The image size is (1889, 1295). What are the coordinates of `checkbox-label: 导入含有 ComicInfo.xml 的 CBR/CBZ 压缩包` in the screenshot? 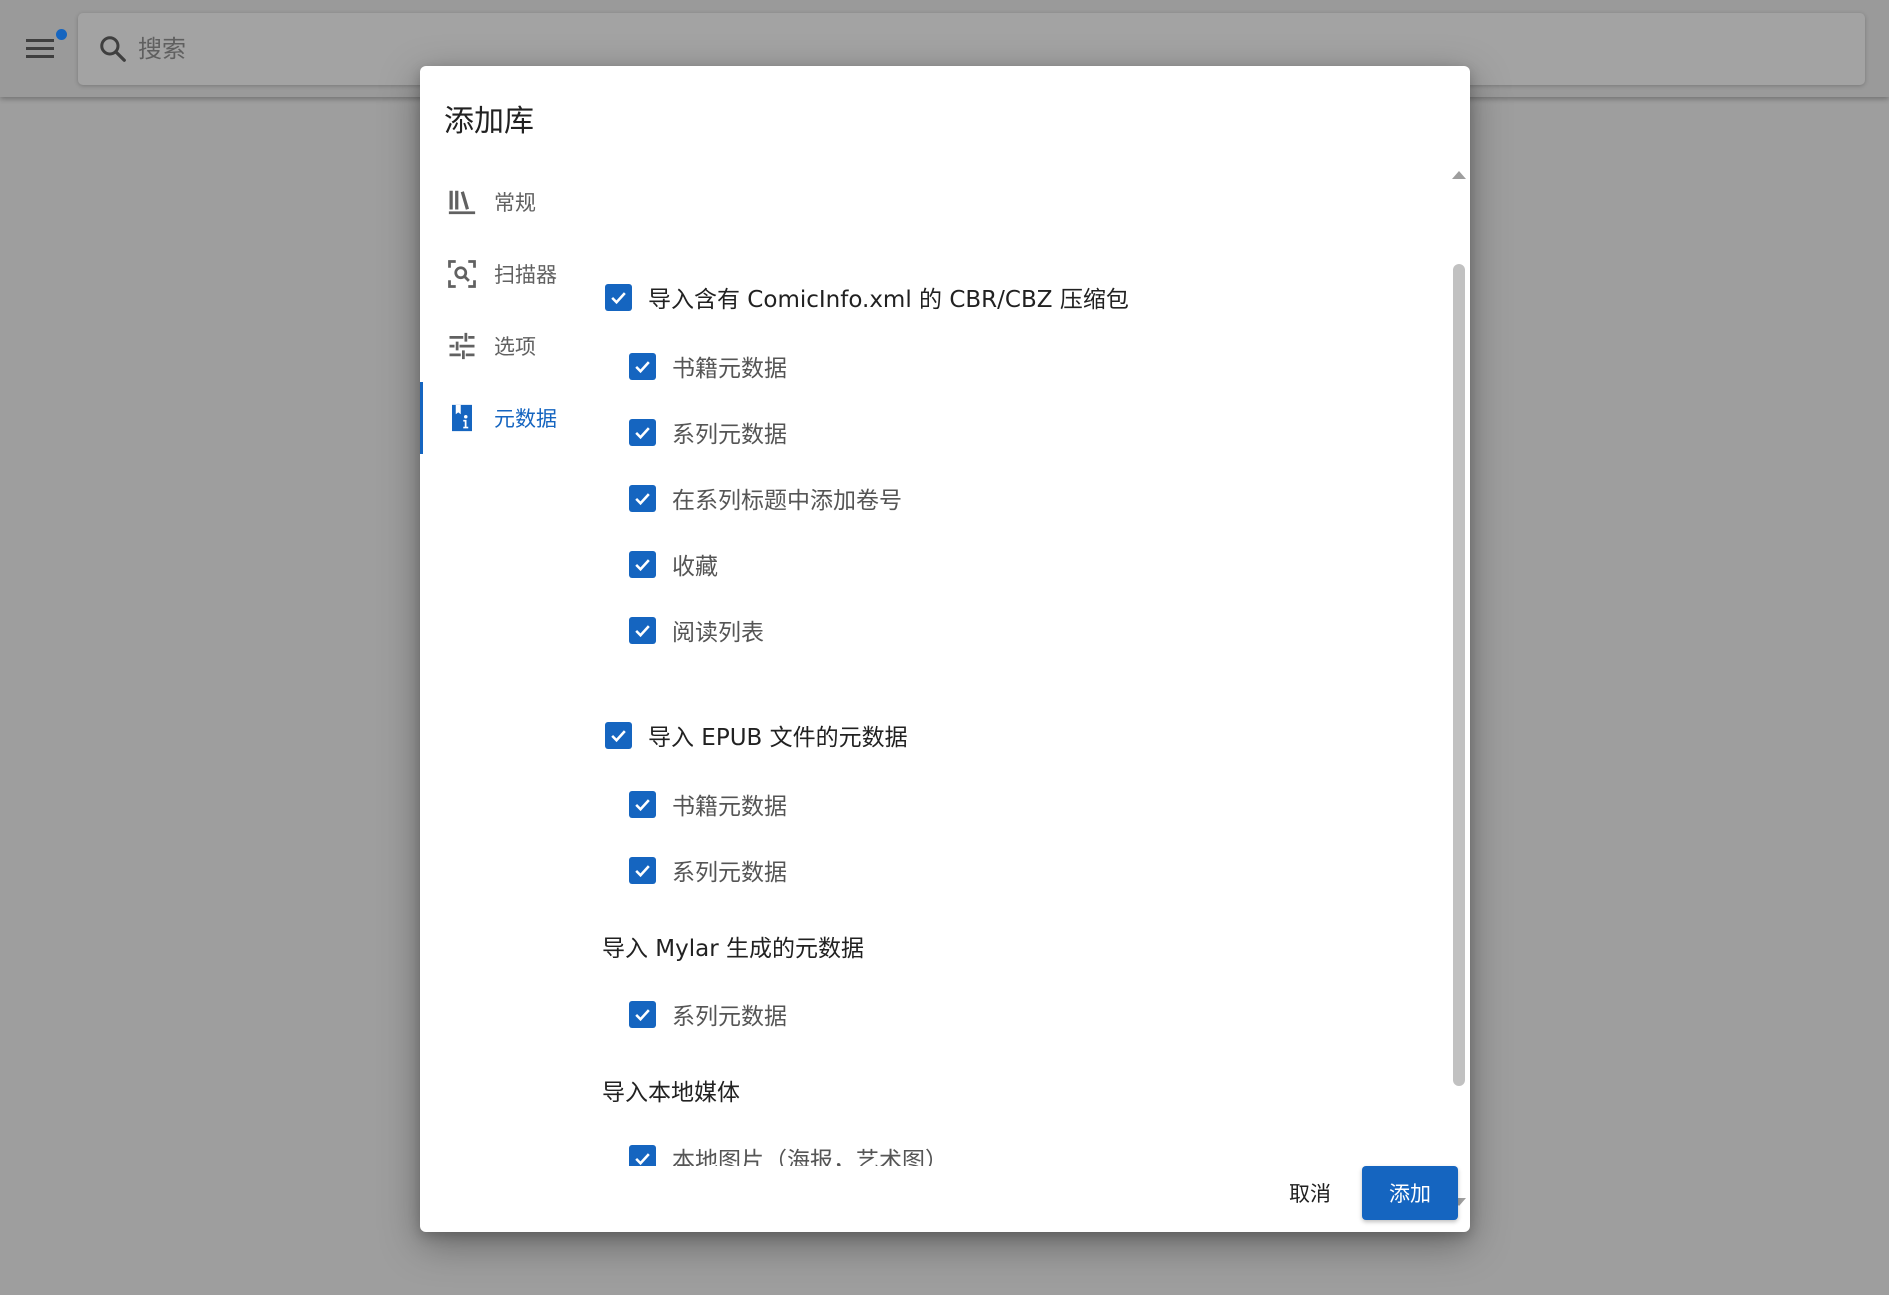 It's located at (888, 300).